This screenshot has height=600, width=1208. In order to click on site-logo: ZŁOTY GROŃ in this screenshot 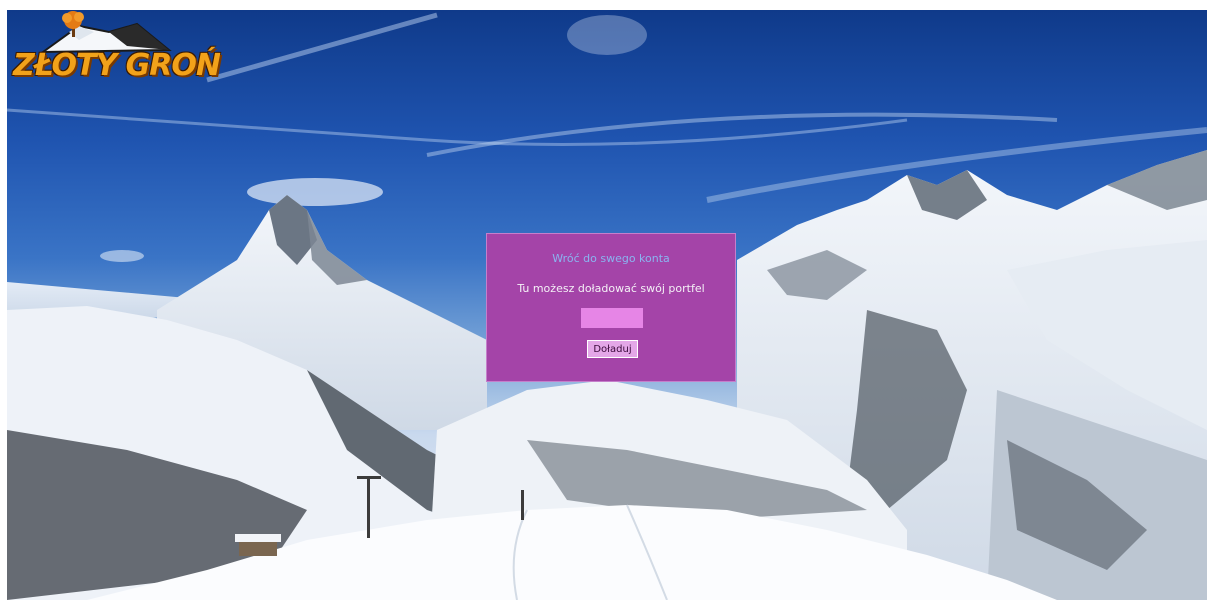, I will do `click(115, 50)`.